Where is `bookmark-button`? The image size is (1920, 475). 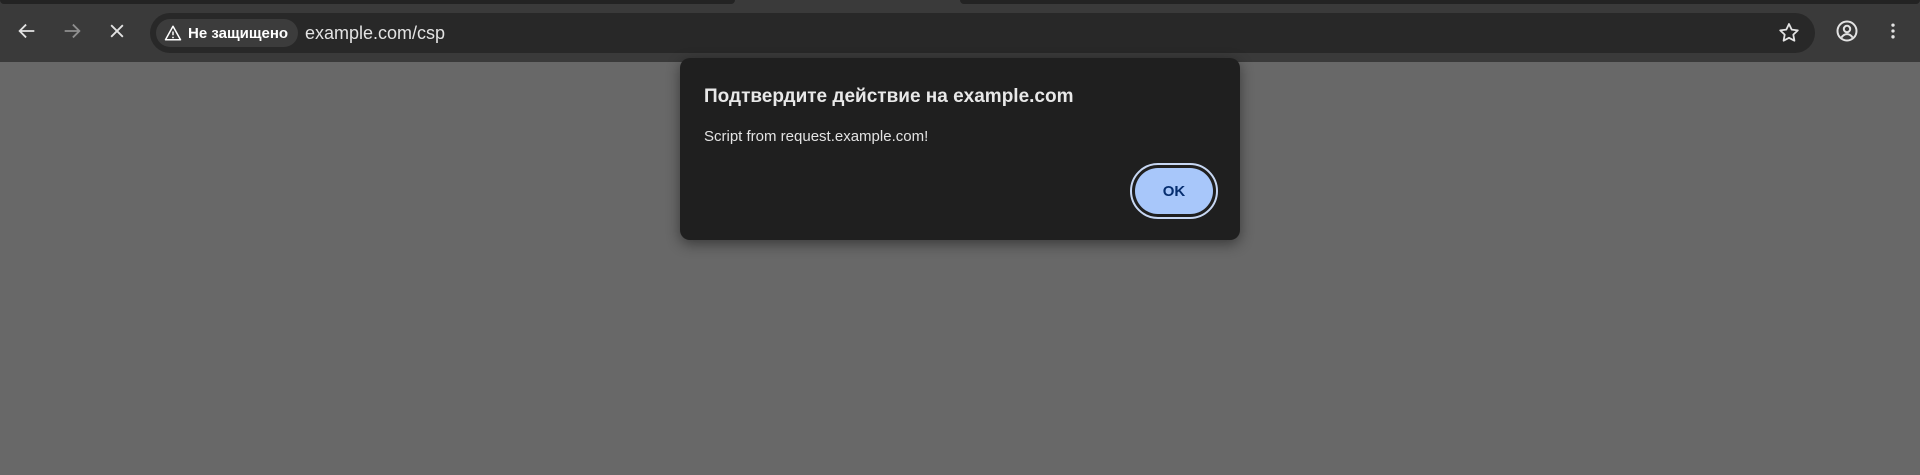 bookmark-button is located at coordinates (1789, 33).